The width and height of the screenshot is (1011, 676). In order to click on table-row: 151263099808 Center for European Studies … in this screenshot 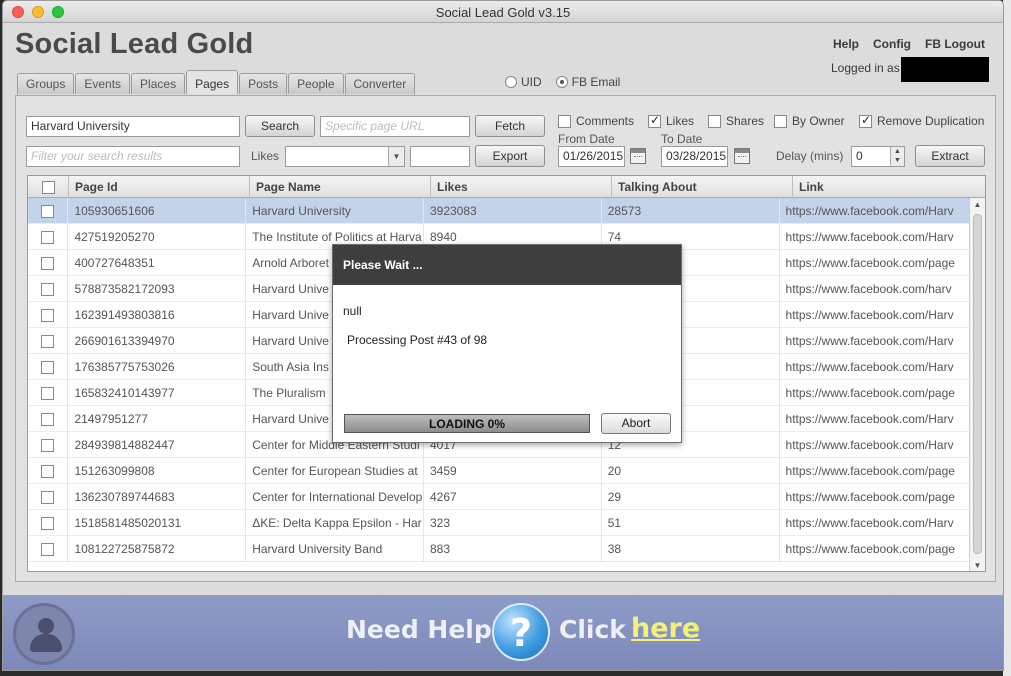, I will do `click(499, 471)`.